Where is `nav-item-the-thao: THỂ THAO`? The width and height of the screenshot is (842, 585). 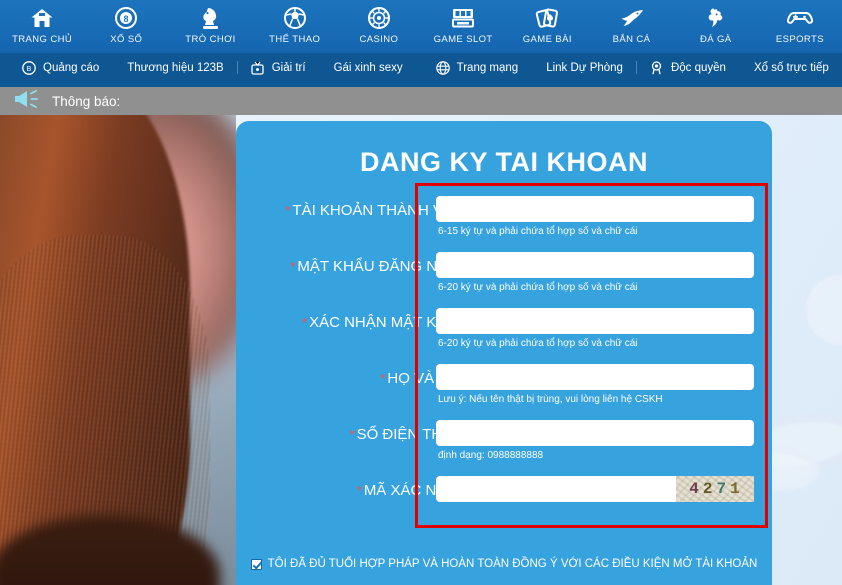
nav-item-the-thao: THỂ THAO is located at coordinates (295, 26).